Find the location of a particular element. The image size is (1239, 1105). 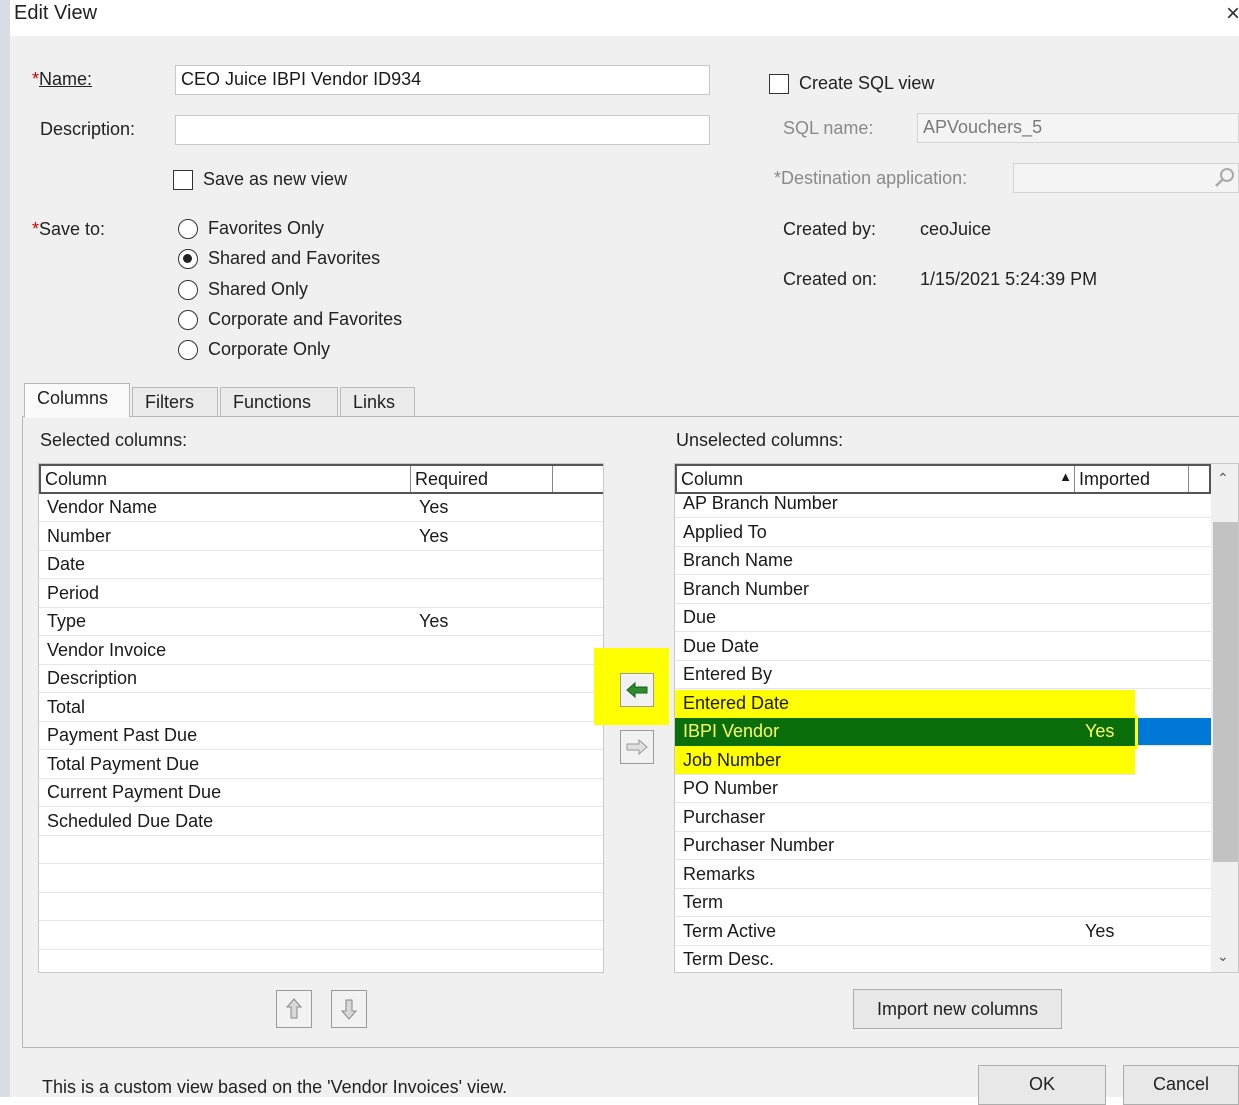

column-header: Column ▲ is located at coordinates (876, 479).